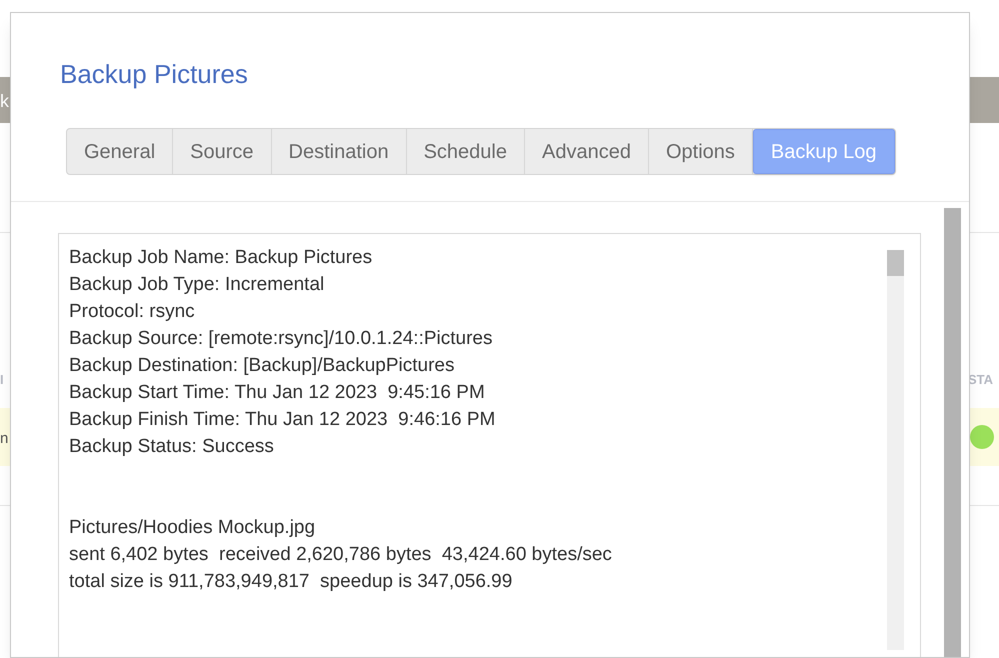 The image size is (999, 658). What do you see at coordinates (340, 555) in the screenshot?
I see `log-line: sent 6,402 bytes received 2,620,786 bytes 43,424.60 bytes/sec` at bounding box center [340, 555].